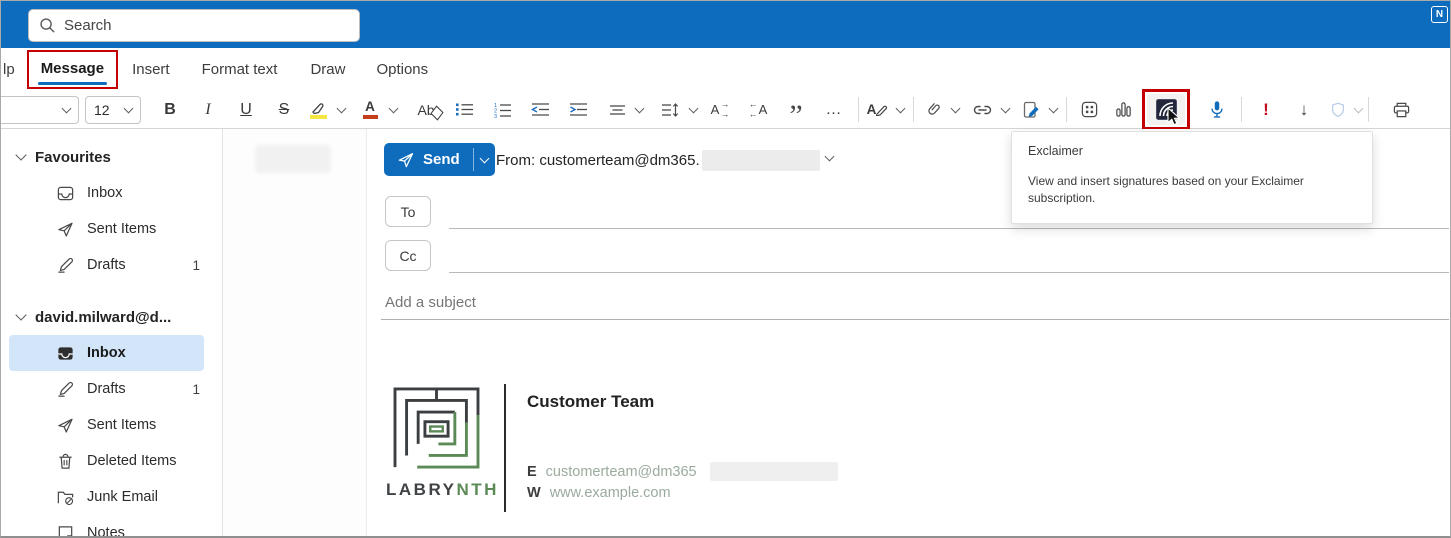  What do you see at coordinates (393, 110) in the screenshot?
I see `font-color-dropdown` at bounding box center [393, 110].